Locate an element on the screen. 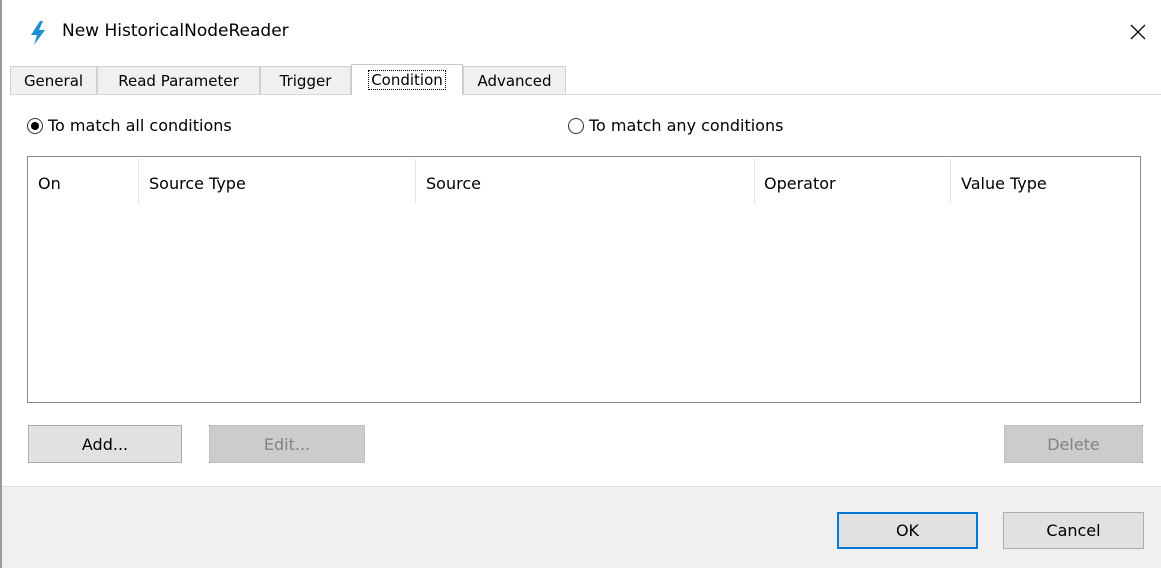  close-button is located at coordinates (1138, 32).